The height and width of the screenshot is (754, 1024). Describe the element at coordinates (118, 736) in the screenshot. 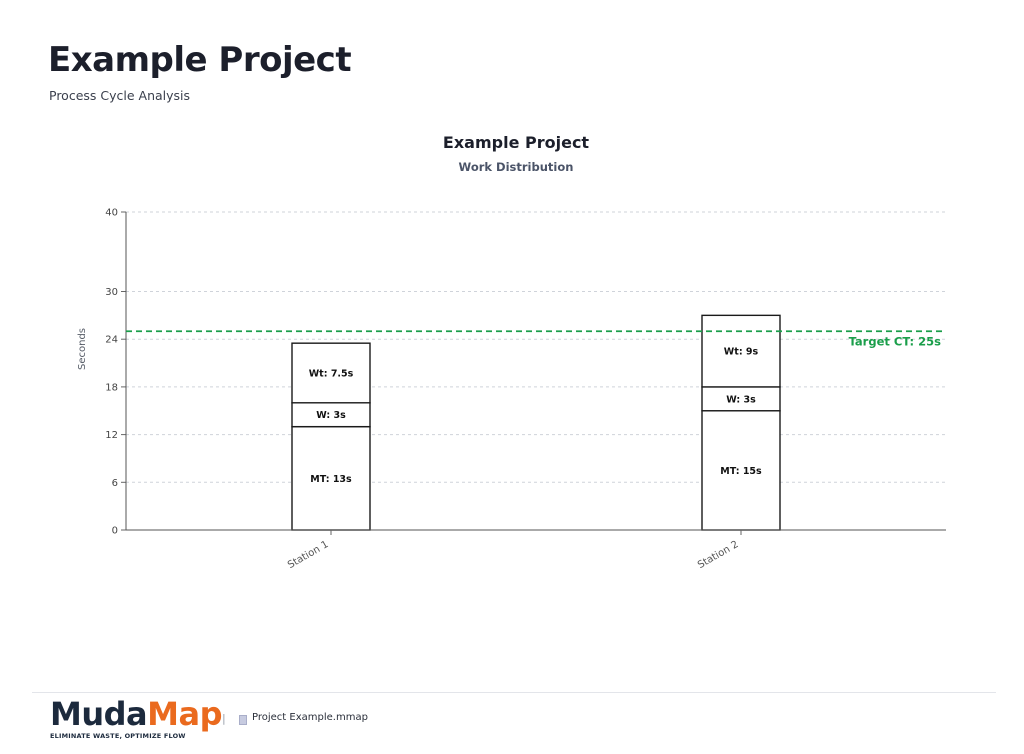

I see `logo-tagline: ELIMINATE WASTE, OPTIMIZE FLOW` at that location.